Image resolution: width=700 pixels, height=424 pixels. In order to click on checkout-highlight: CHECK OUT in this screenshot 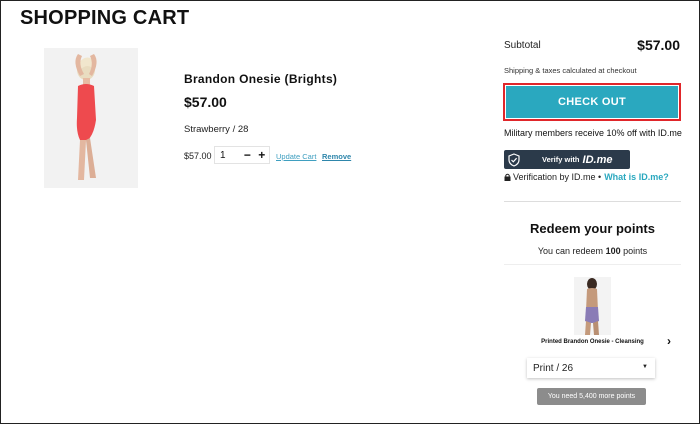, I will do `click(592, 102)`.